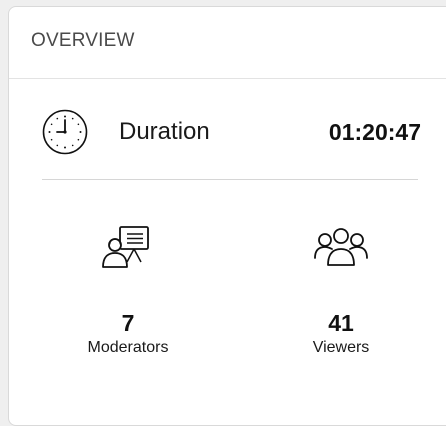 The height and width of the screenshot is (426, 446). What do you see at coordinates (128, 323) in the screenshot?
I see `moderators-count: 7` at bounding box center [128, 323].